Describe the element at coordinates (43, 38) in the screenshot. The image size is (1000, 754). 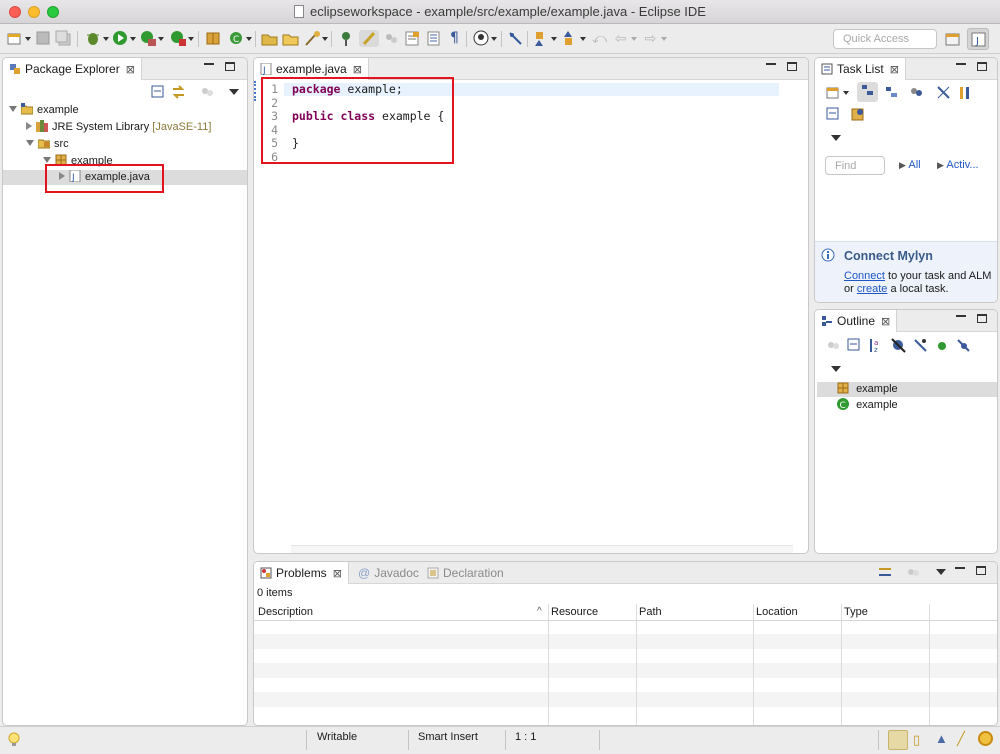
I see `save-icon` at that location.